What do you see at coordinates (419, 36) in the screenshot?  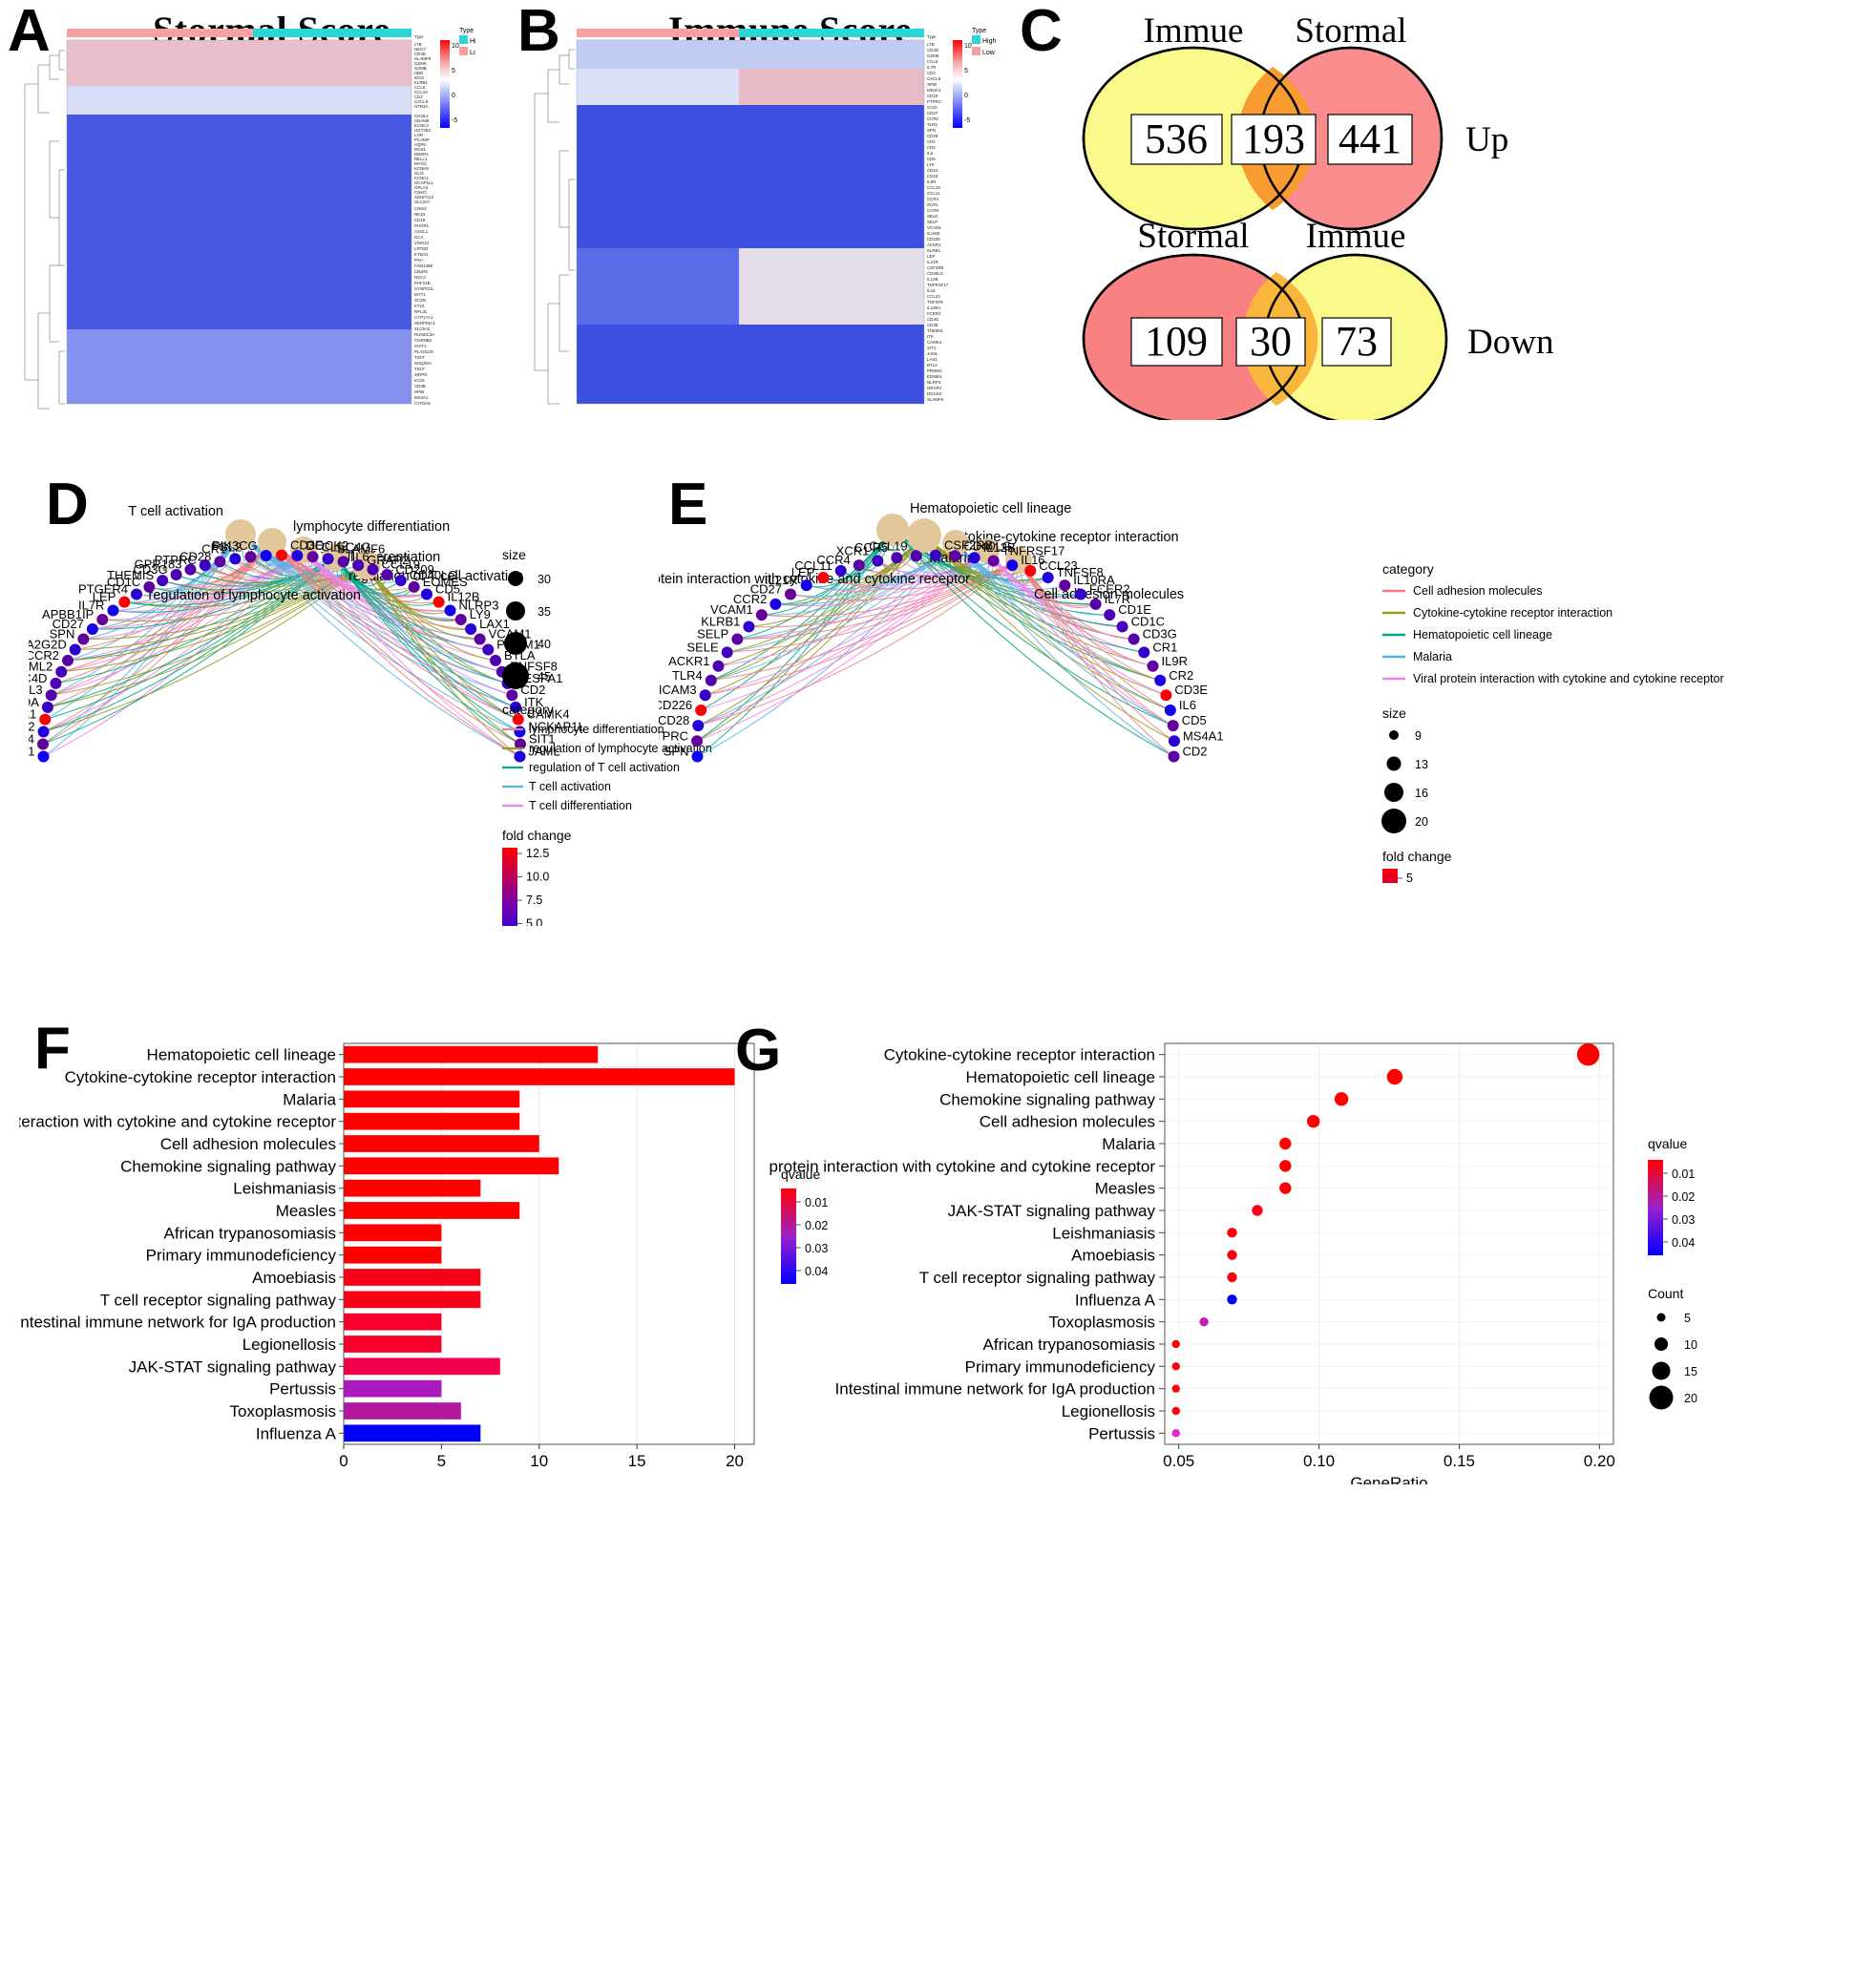 I see `heatmap-a-type-label: Type` at bounding box center [419, 36].